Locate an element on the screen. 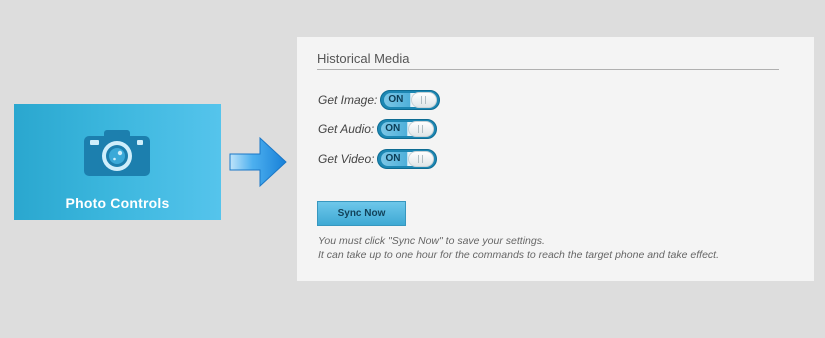 The height and width of the screenshot is (338, 825). get-video-toggle: ON is located at coordinates (407, 159).